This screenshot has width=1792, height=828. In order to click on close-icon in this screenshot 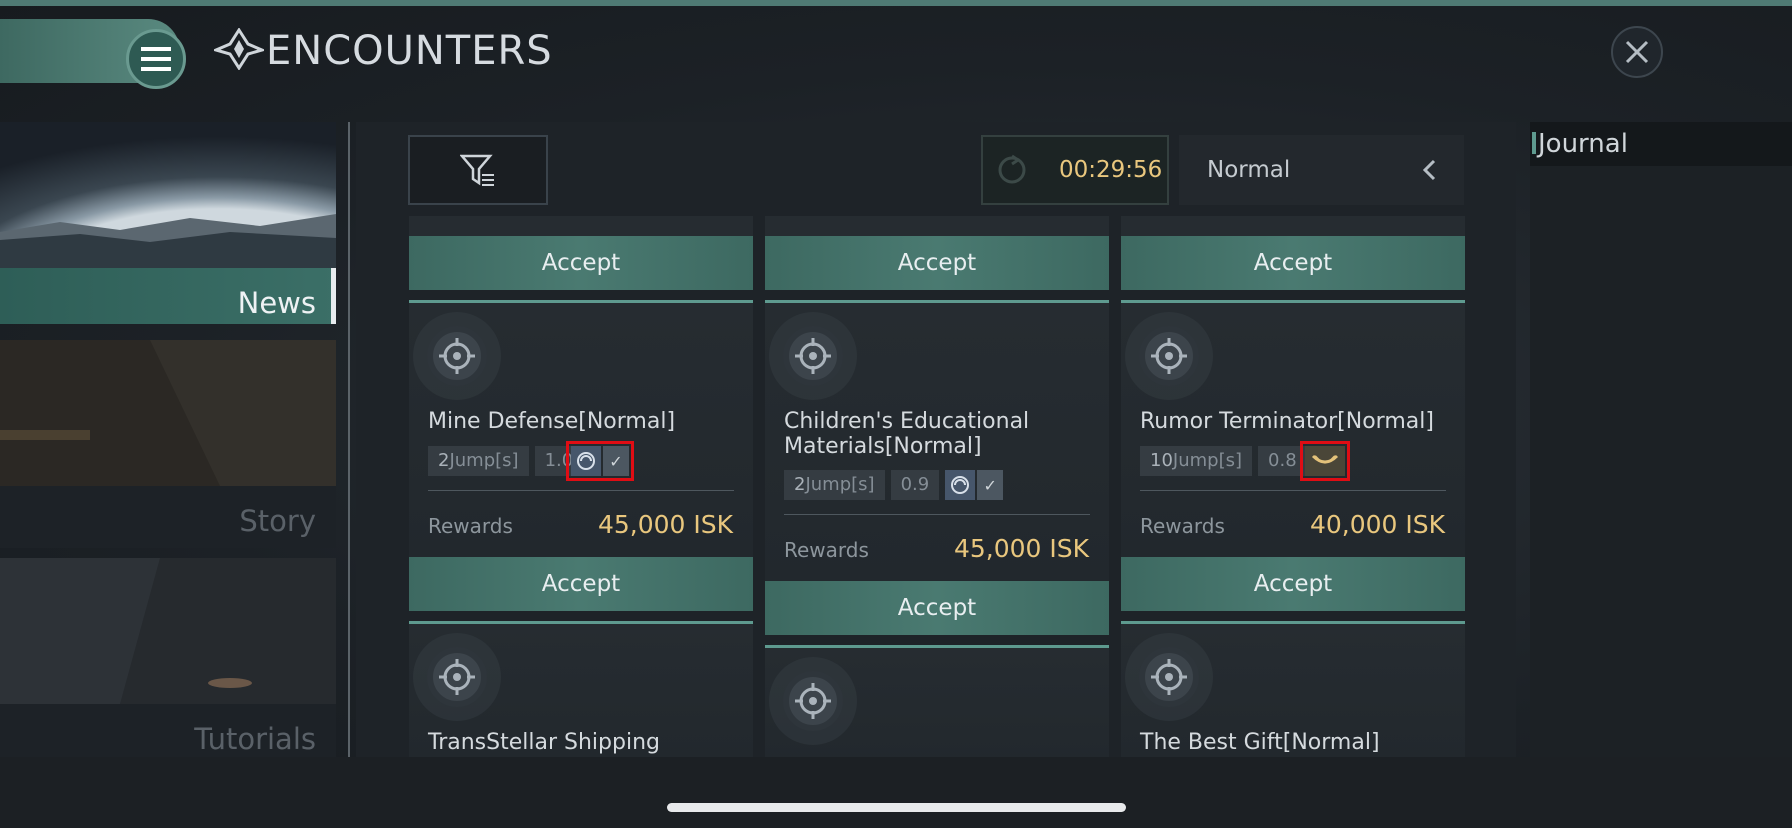, I will do `click(1637, 52)`.